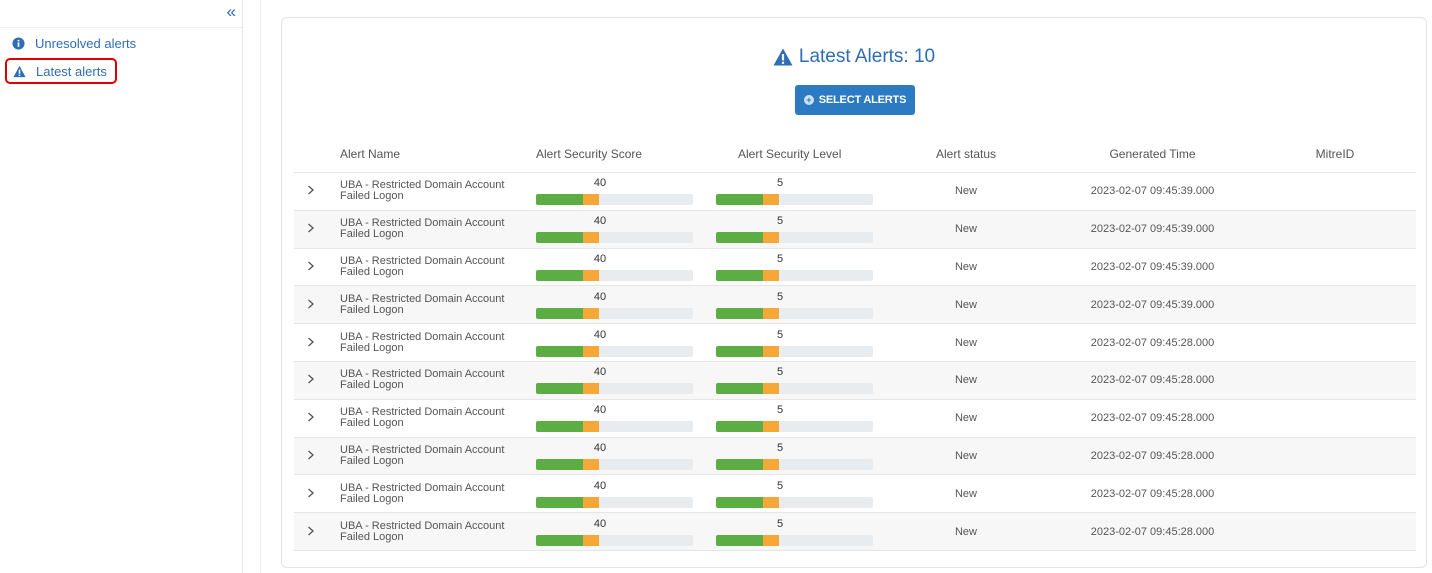 This screenshot has height=573, width=1432. What do you see at coordinates (71, 71) in the screenshot?
I see `sidebar-item-label: Latest alerts` at bounding box center [71, 71].